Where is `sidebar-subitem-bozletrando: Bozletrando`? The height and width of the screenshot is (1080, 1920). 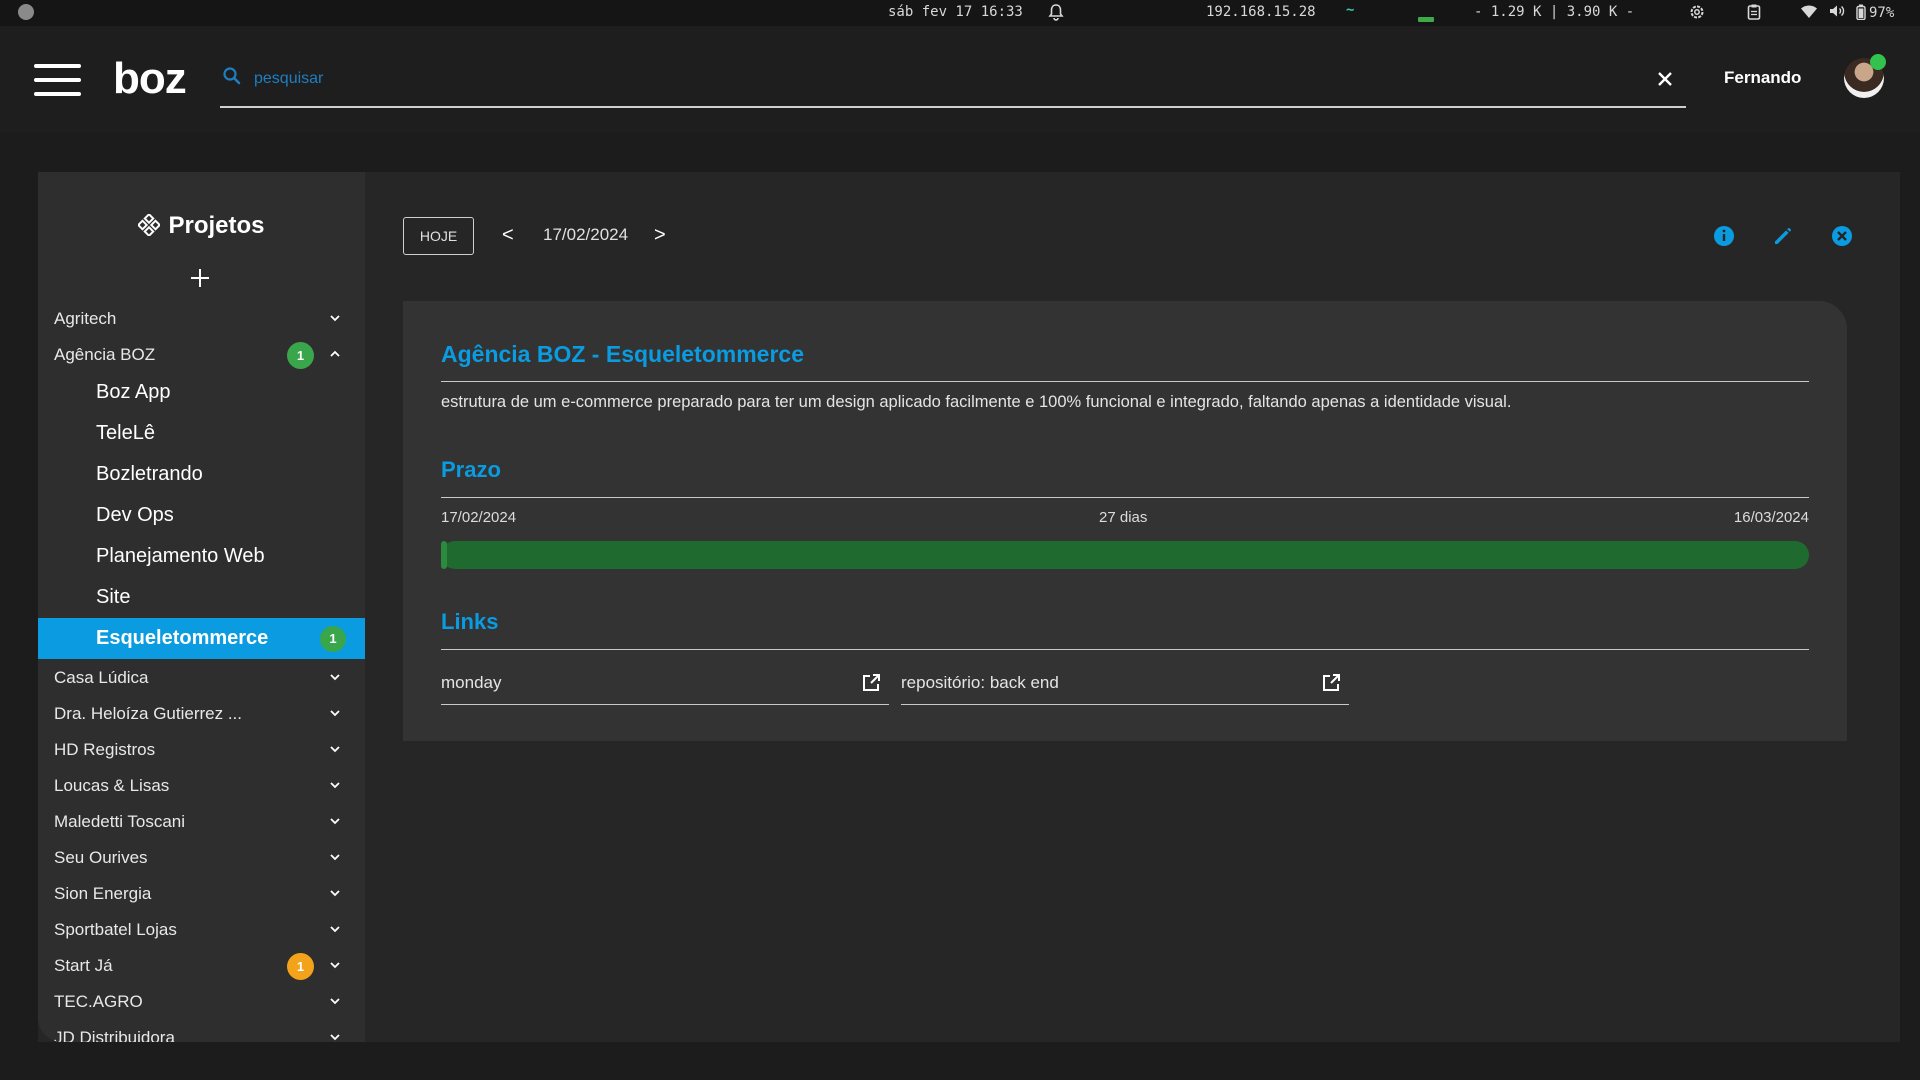 sidebar-subitem-bozletrando: Bozletrando is located at coordinates (201, 474).